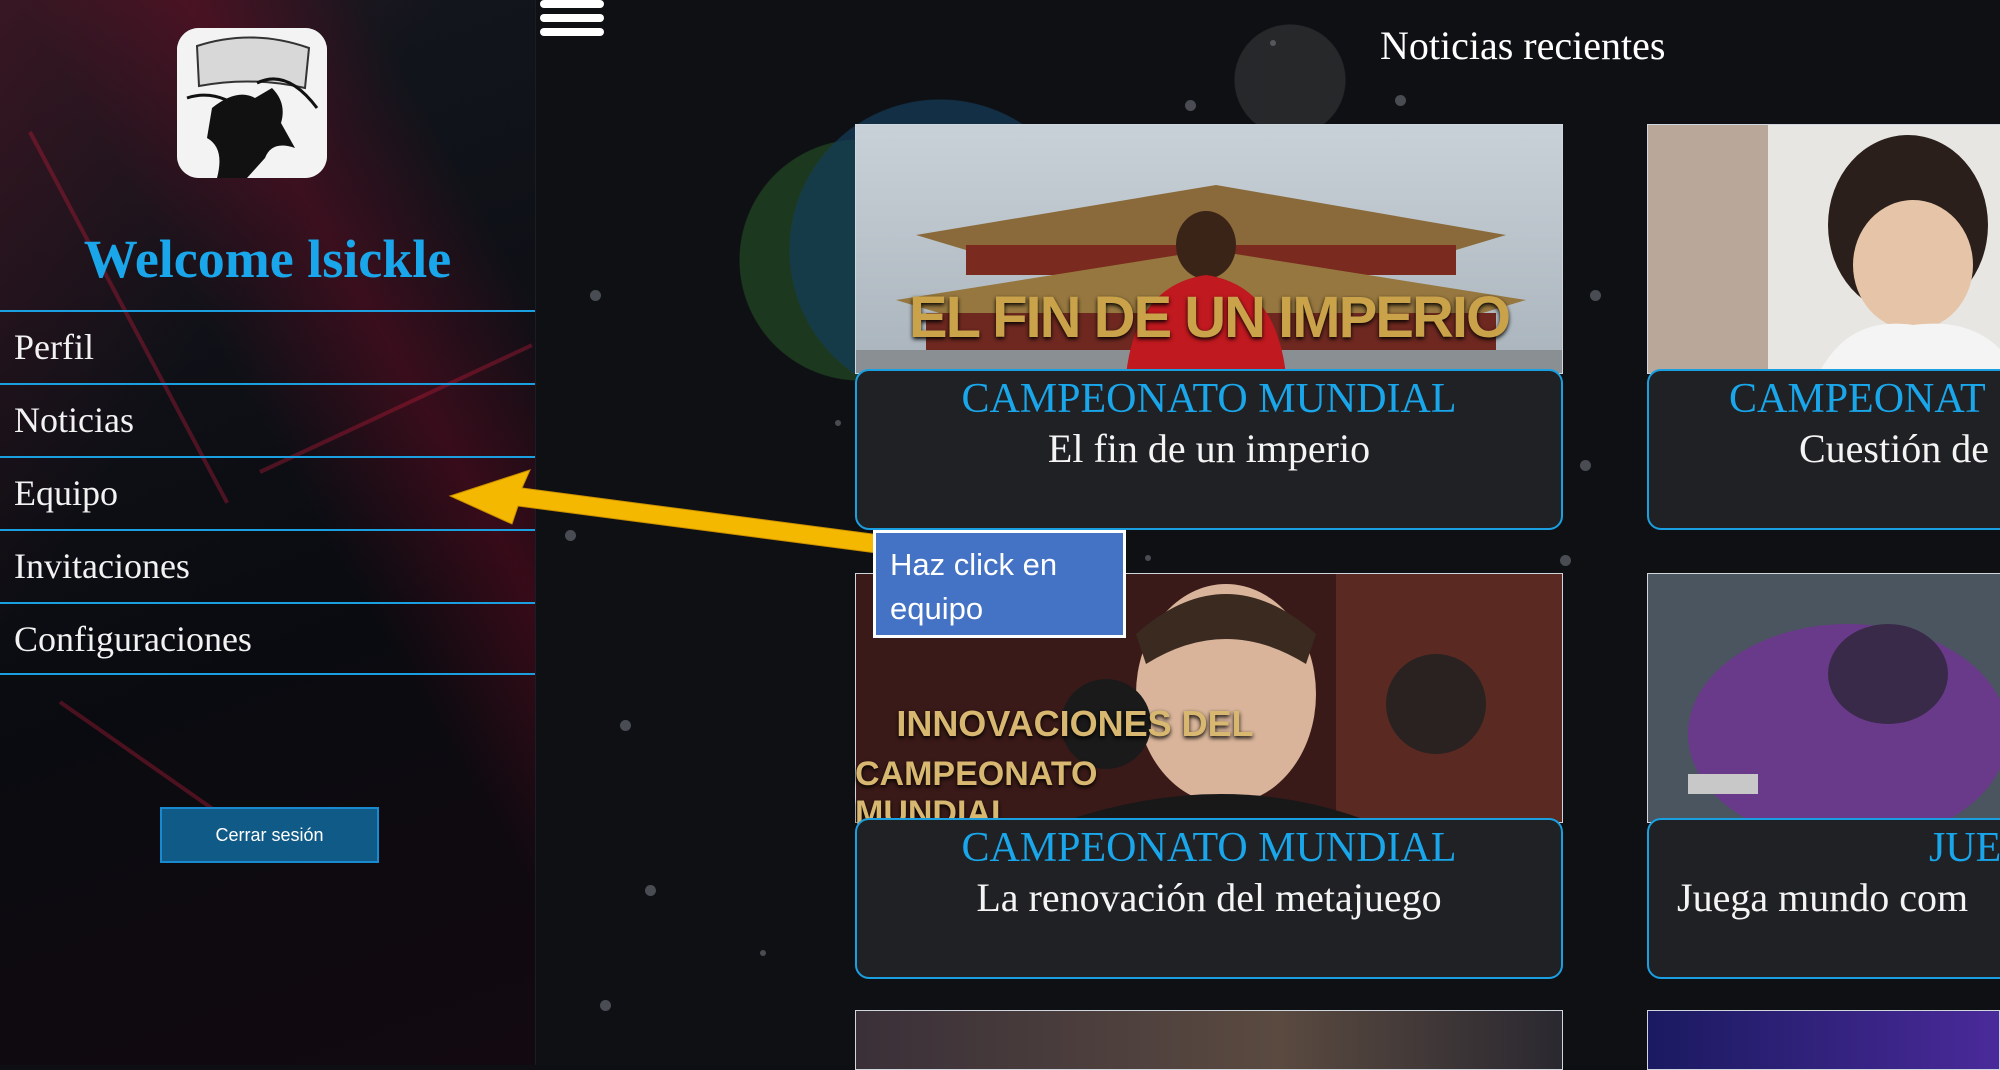 The height and width of the screenshot is (1070, 2000). I want to click on logo-image, so click(252, 103).